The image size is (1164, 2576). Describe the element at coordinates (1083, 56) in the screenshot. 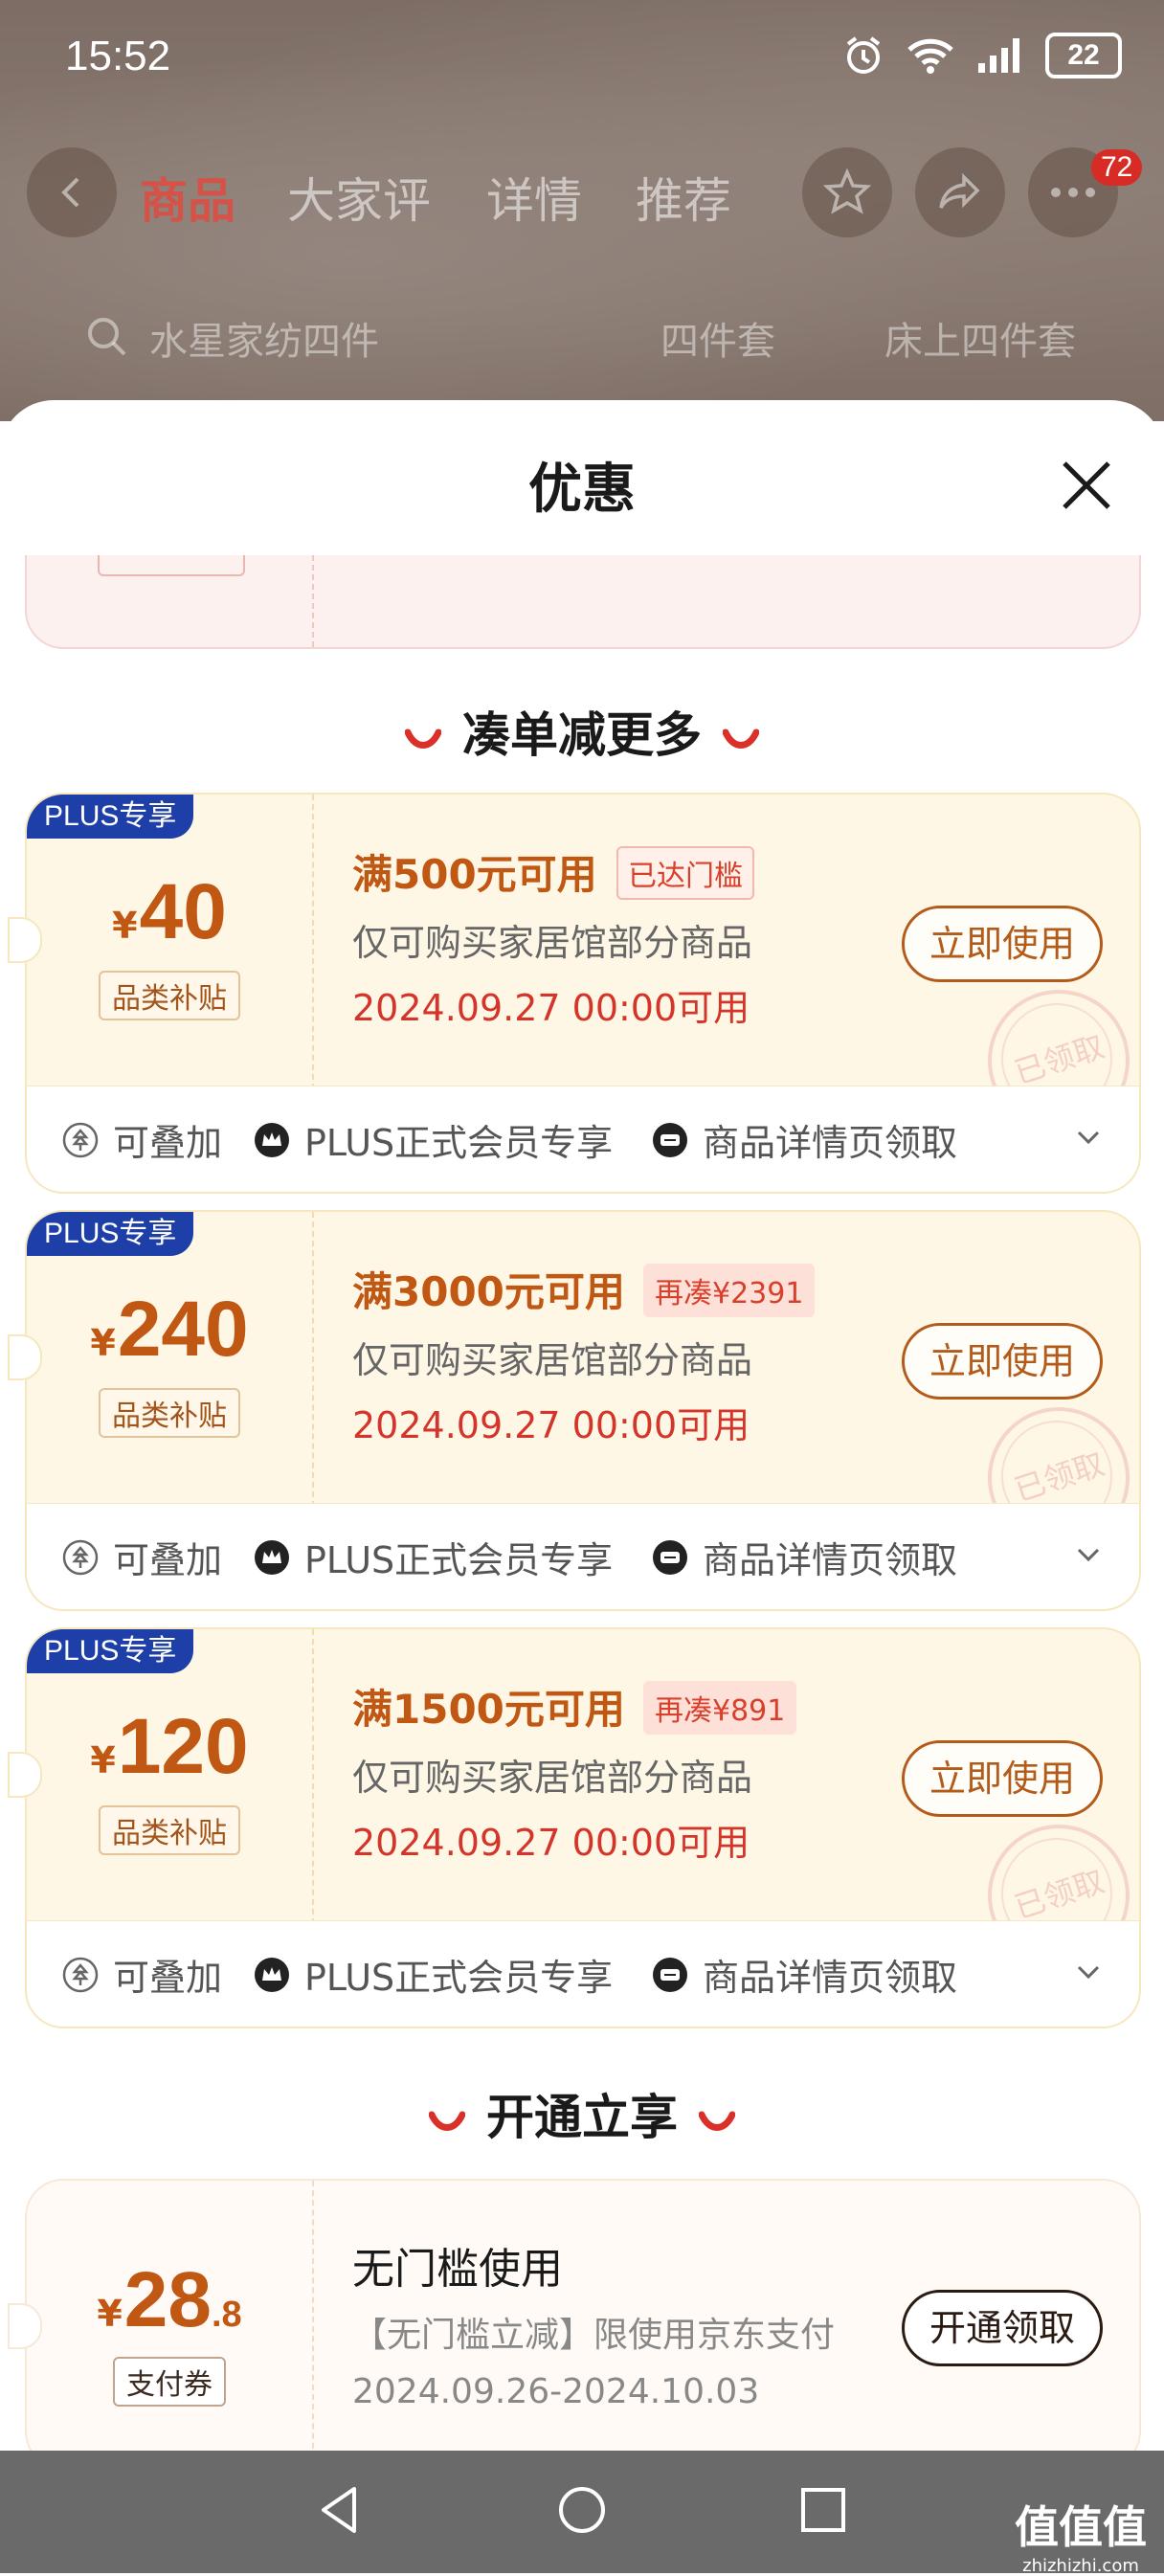

I see `battery-indicator: 22` at that location.